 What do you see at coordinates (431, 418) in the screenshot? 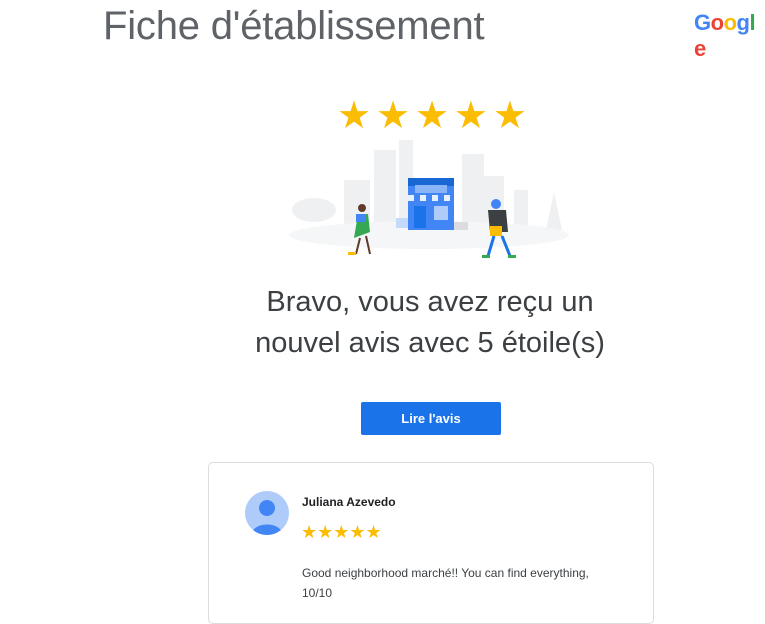
I see `read-review-button: Lire l'avis` at bounding box center [431, 418].